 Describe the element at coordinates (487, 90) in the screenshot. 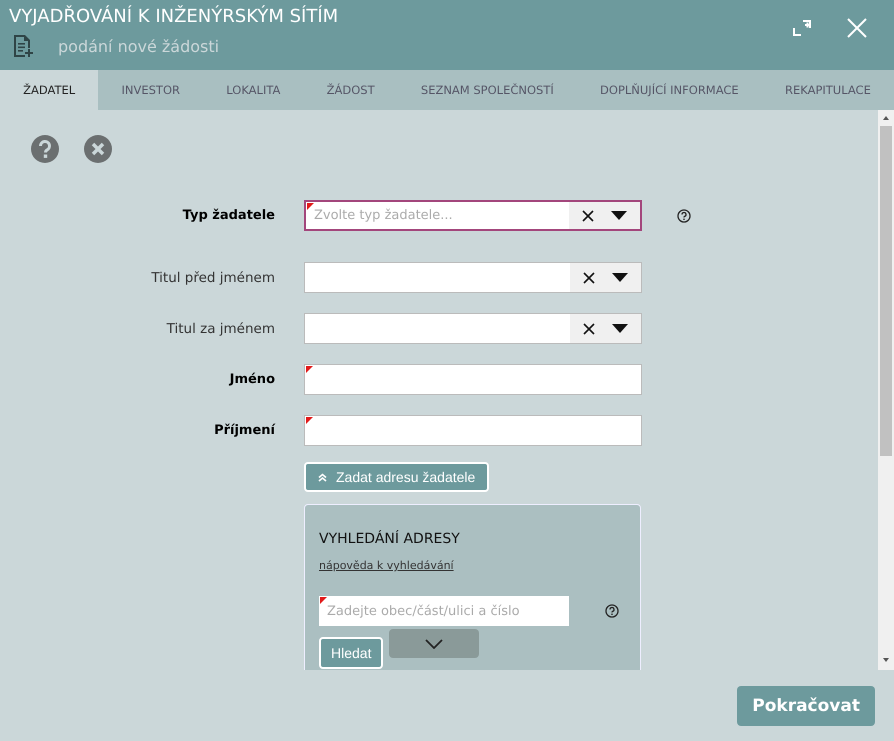

I see `tab: SEZNAM SPOLEČNOSTÍ` at that location.